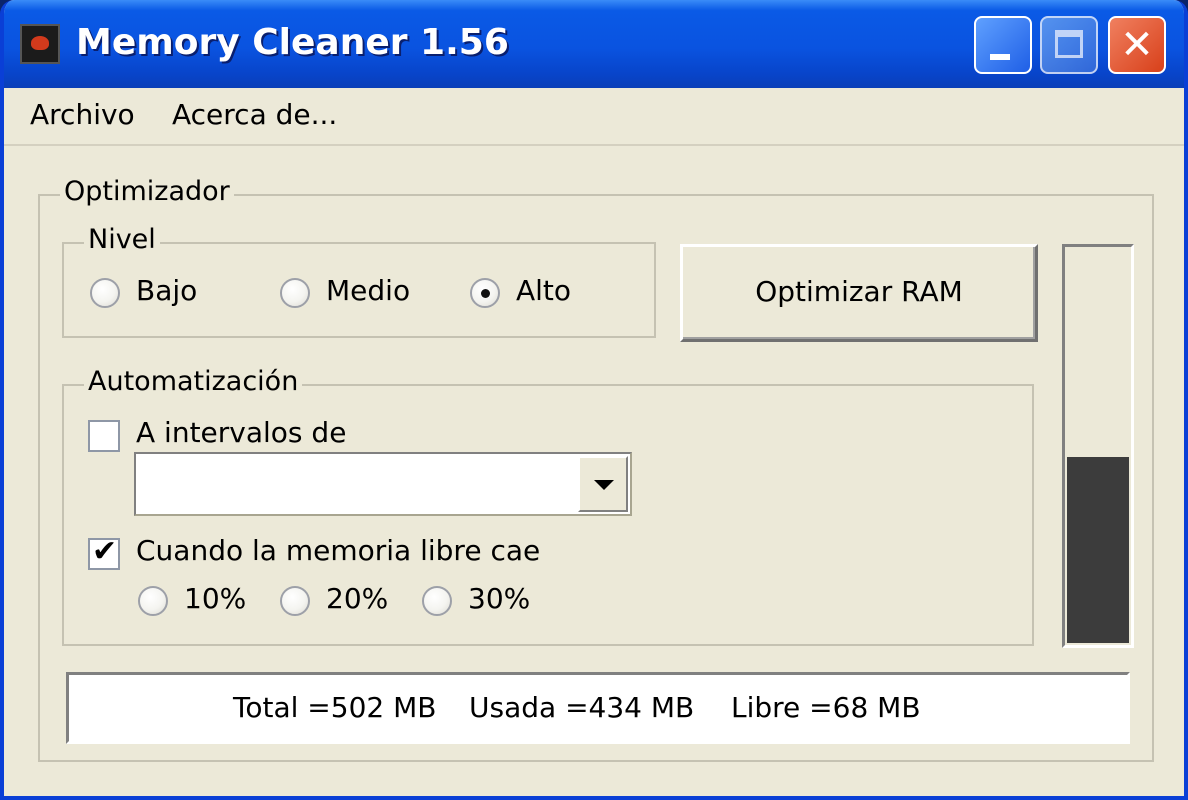 The image size is (1188, 800). Describe the element at coordinates (147, 191) in the screenshot. I see `optimizer-group-label: Optimizador` at that location.